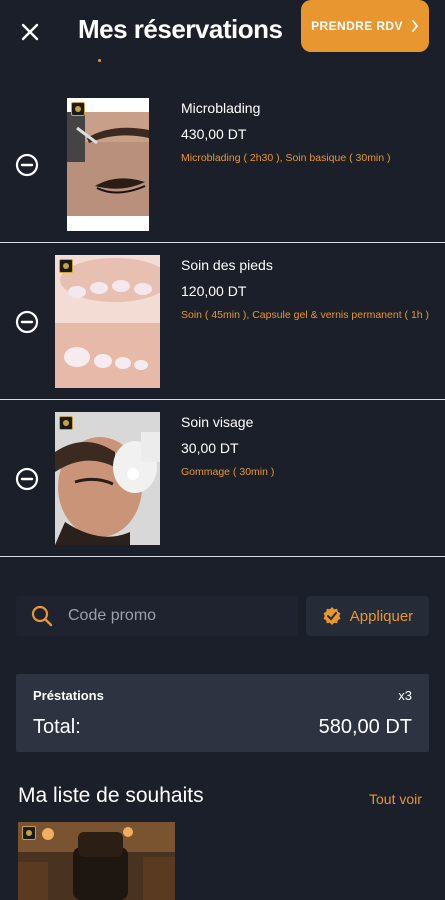 This screenshot has width=445, height=900. I want to click on item-name: Microblading, so click(221, 108).